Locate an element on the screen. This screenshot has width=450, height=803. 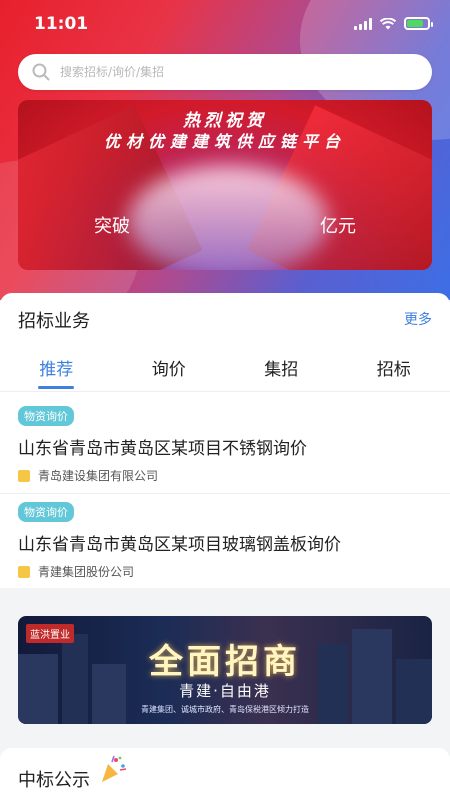
wifi-icon is located at coordinates (388, 23).